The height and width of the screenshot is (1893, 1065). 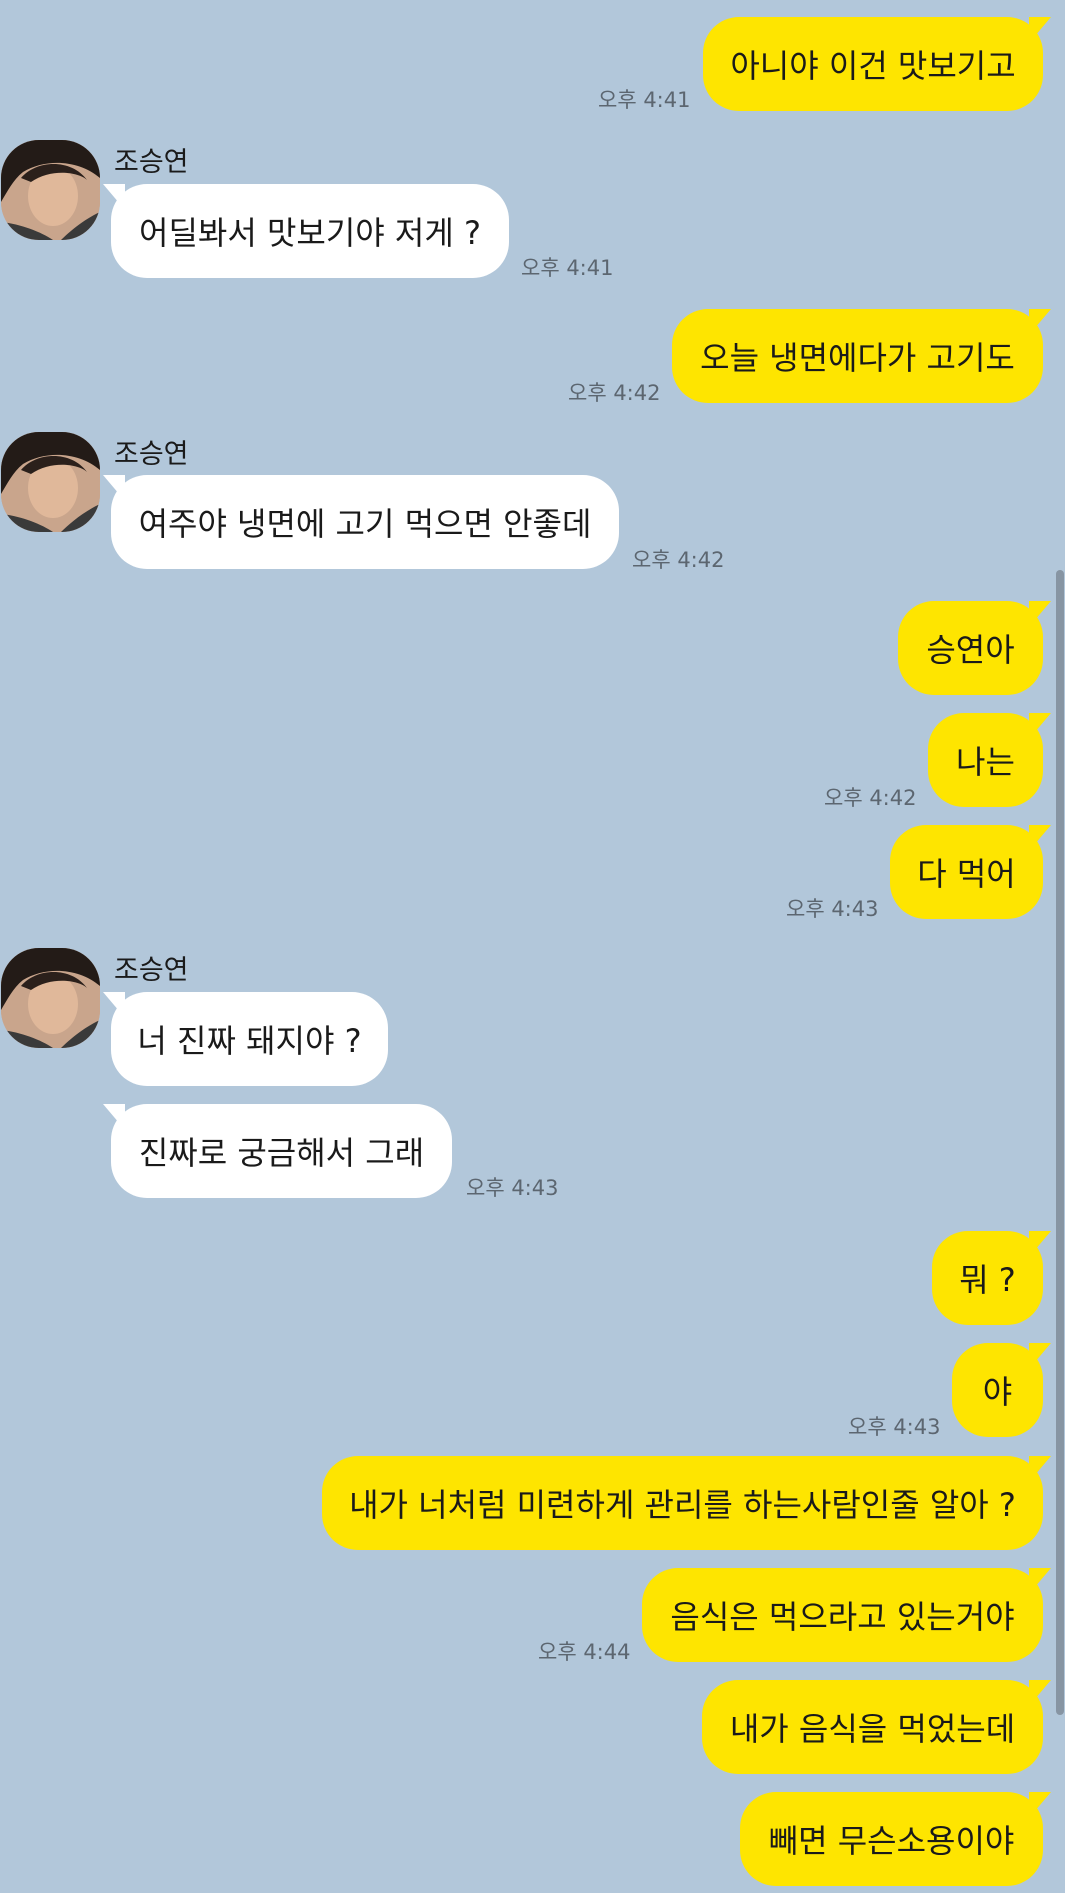 What do you see at coordinates (991, 1278) in the screenshot?
I see `my-message-bubble: 뭐 ?` at bounding box center [991, 1278].